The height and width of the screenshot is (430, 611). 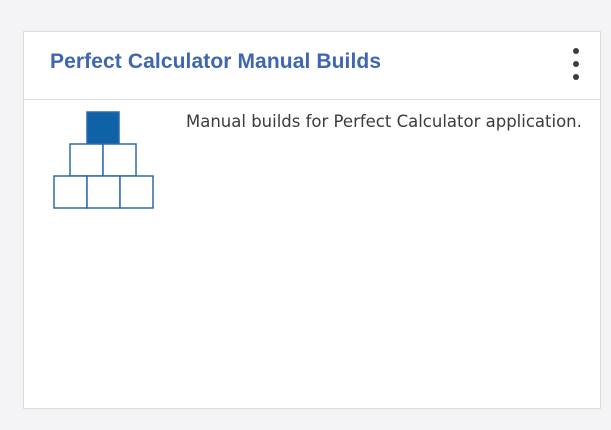 I want to click on block-pyramid-icon, so click(x=103, y=160).